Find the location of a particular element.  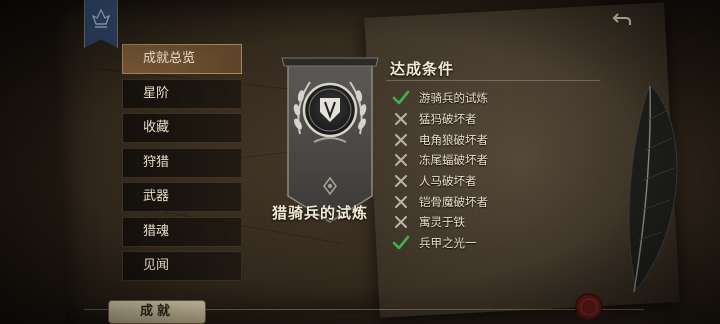

conditions-divider is located at coordinates (493, 80).